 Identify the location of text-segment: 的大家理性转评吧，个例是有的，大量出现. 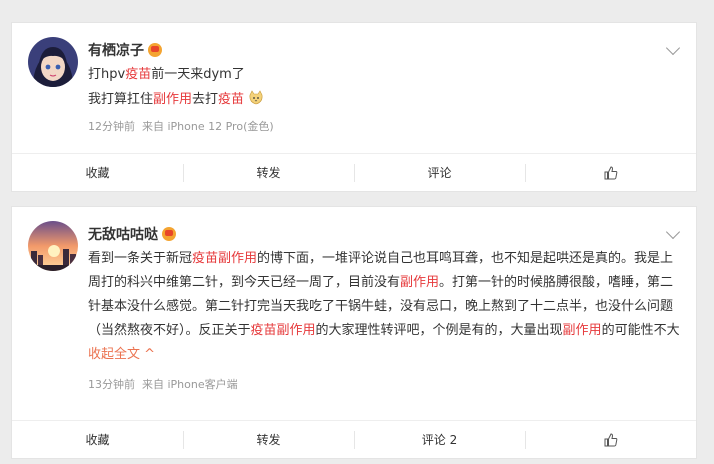
(439, 330).